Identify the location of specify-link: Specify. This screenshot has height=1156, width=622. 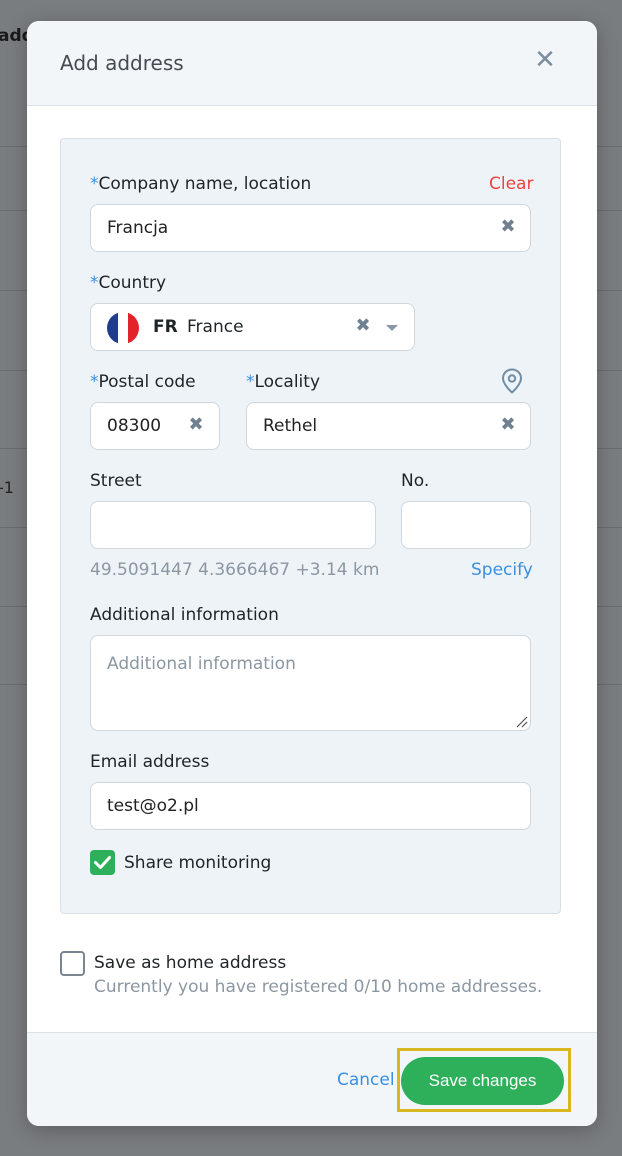
(502, 570).